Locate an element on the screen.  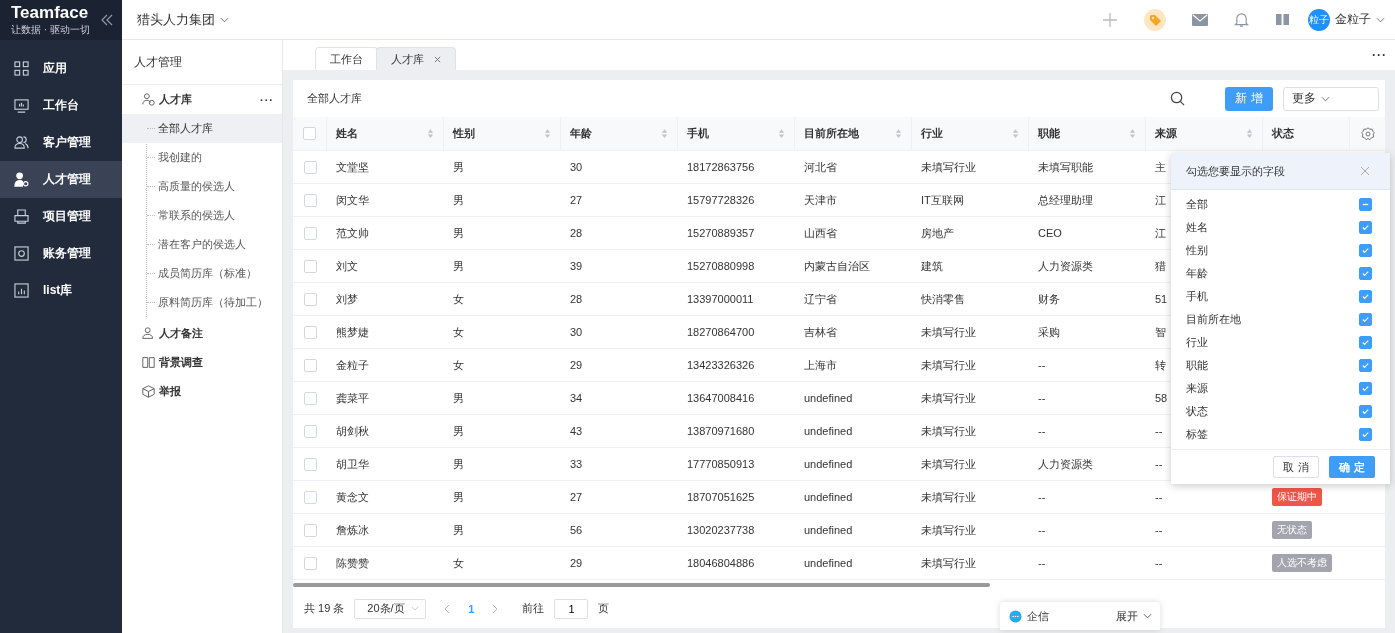
more-button: 更多 is located at coordinates (1331, 98).